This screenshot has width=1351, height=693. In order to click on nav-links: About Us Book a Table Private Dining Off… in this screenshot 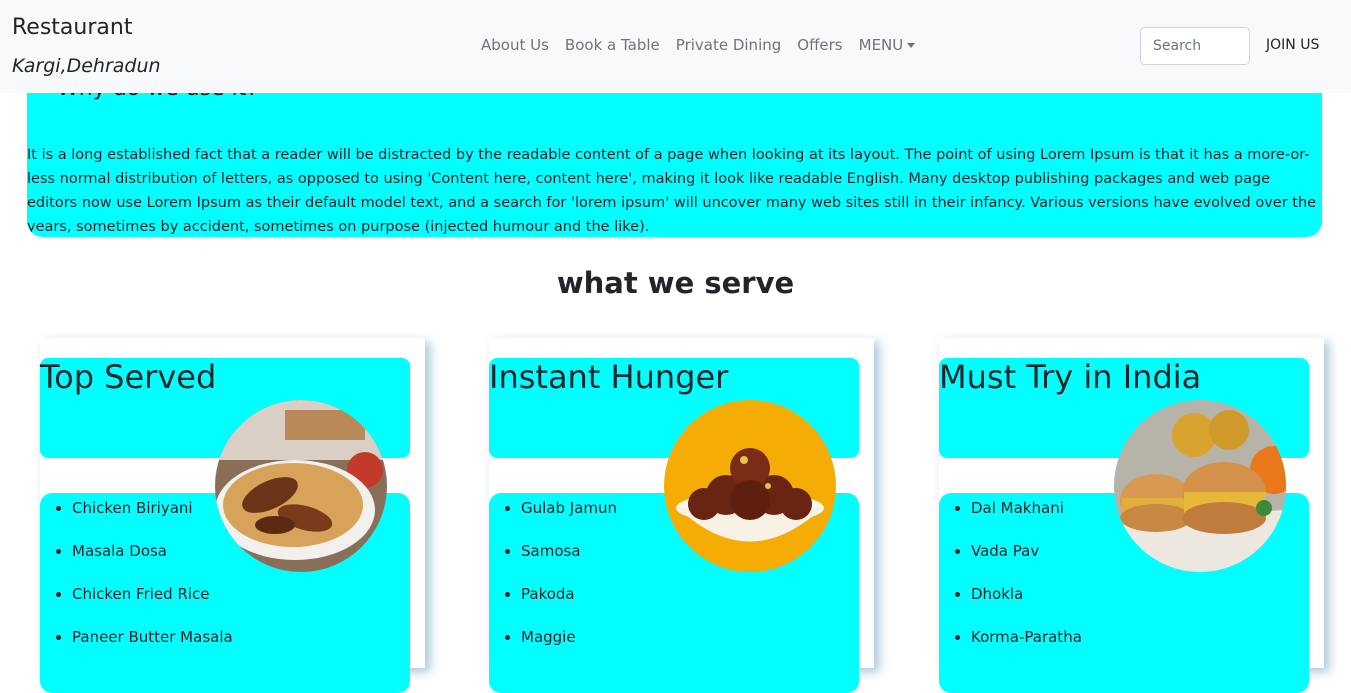, I will do `click(706, 45)`.